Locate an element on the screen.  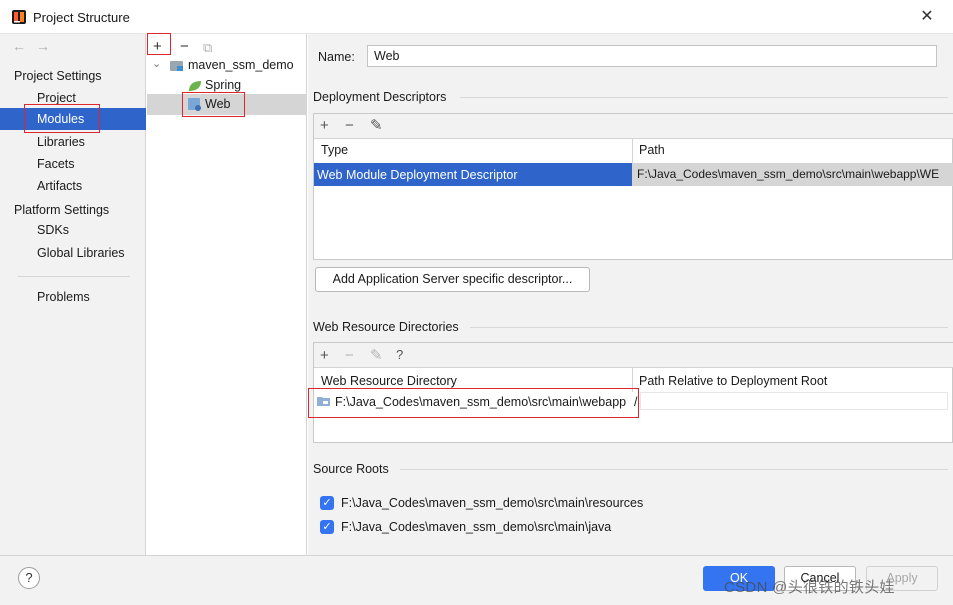
name-label: Name: is located at coordinates (336, 57).